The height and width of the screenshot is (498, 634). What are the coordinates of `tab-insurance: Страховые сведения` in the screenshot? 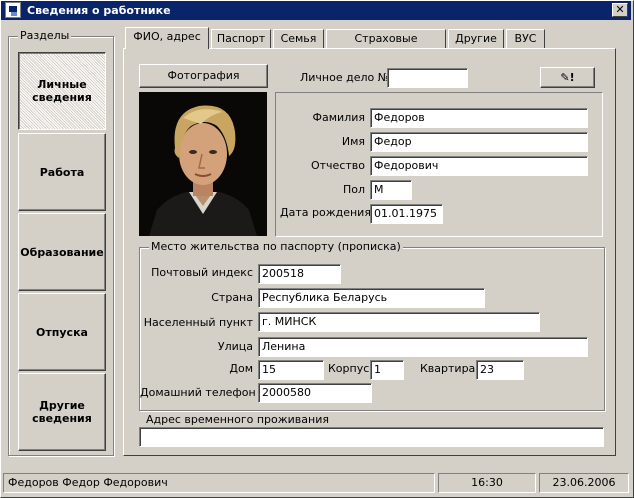 It's located at (386, 45).